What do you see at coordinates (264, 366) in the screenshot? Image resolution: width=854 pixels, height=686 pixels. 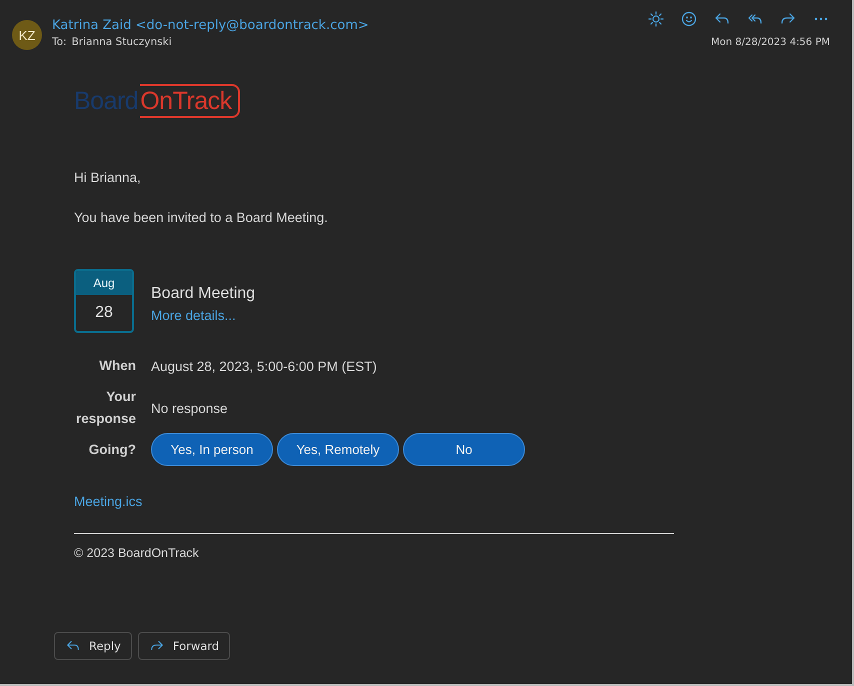 I see `field-value: August 28, 2023, 5:00-6:00 PM (EST)` at bounding box center [264, 366].